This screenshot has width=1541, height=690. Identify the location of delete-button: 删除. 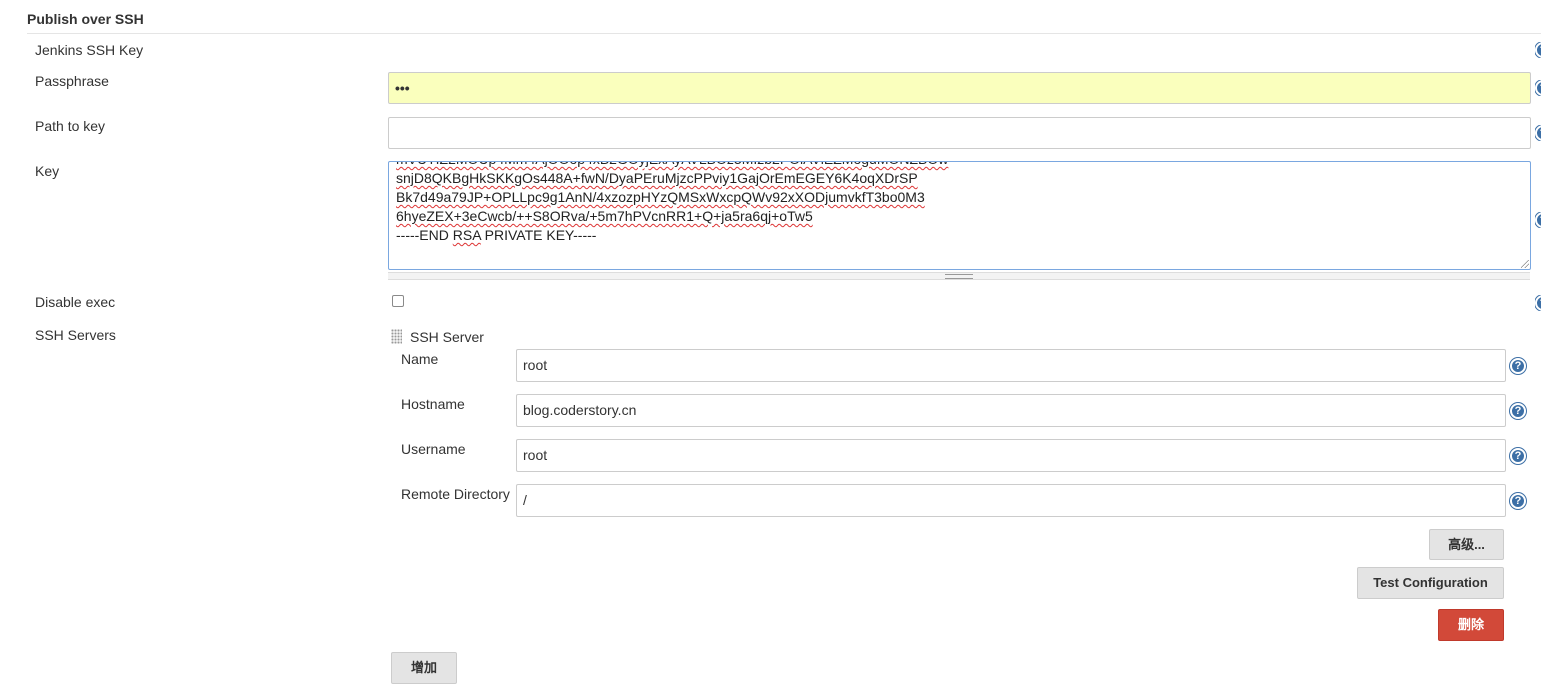
(1471, 625).